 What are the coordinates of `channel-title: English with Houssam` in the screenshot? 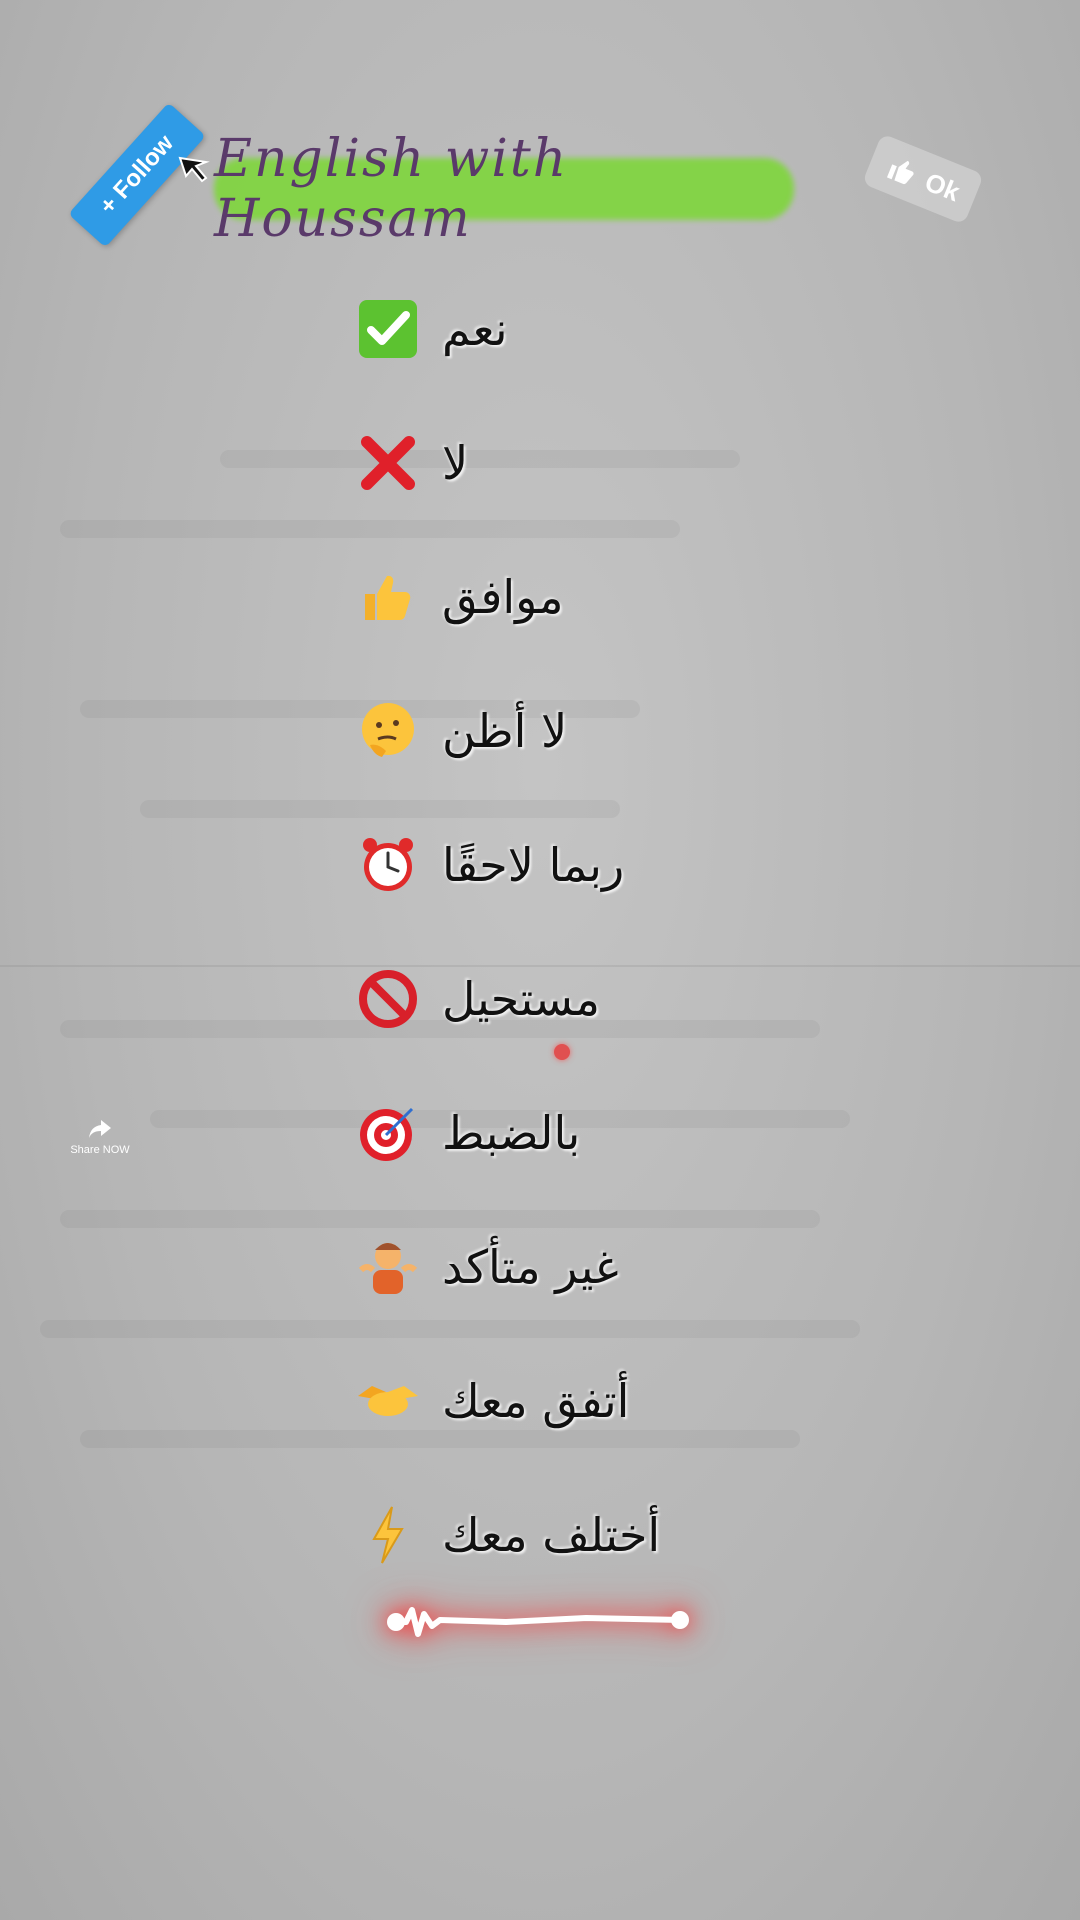 It's located at (504, 189).